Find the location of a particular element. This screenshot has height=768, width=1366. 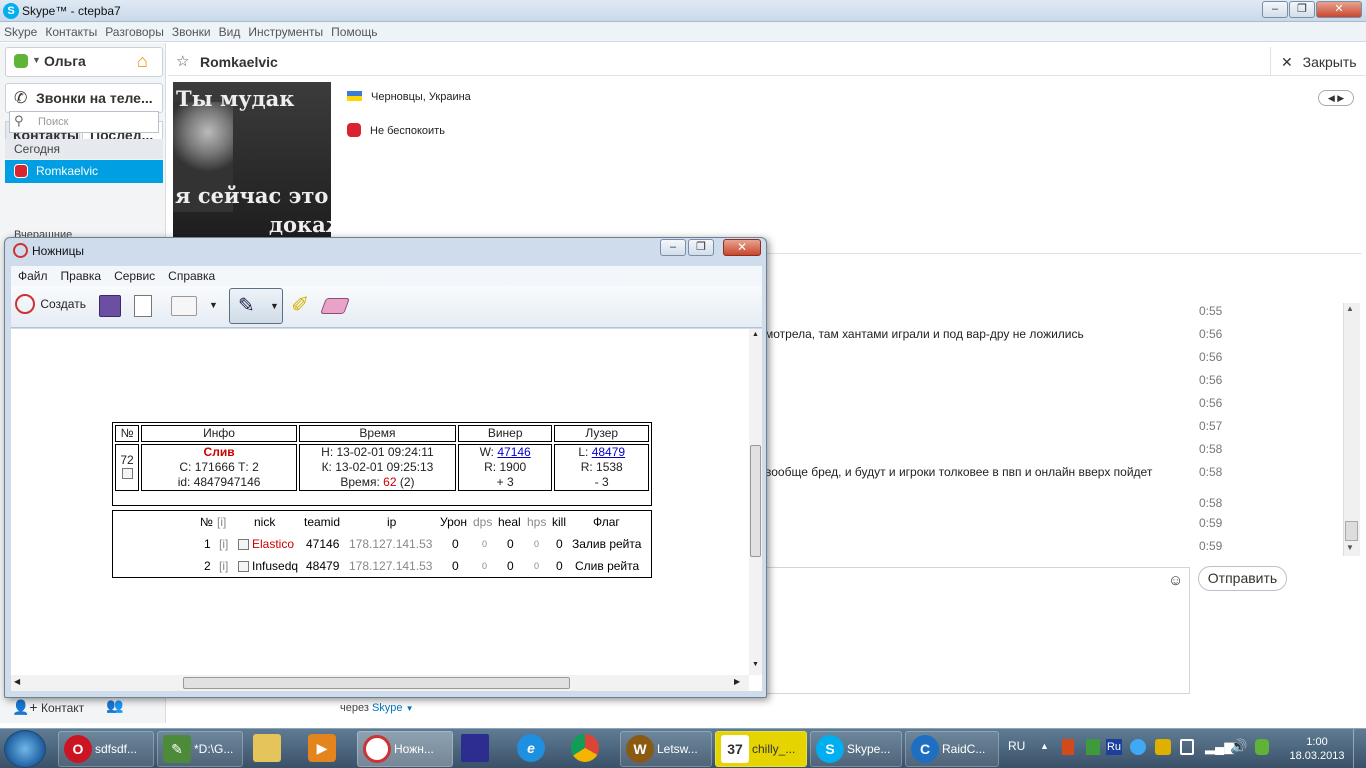

contact-avatar: Ты мудак я сейчас это докажу is located at coordinates (252, 160).